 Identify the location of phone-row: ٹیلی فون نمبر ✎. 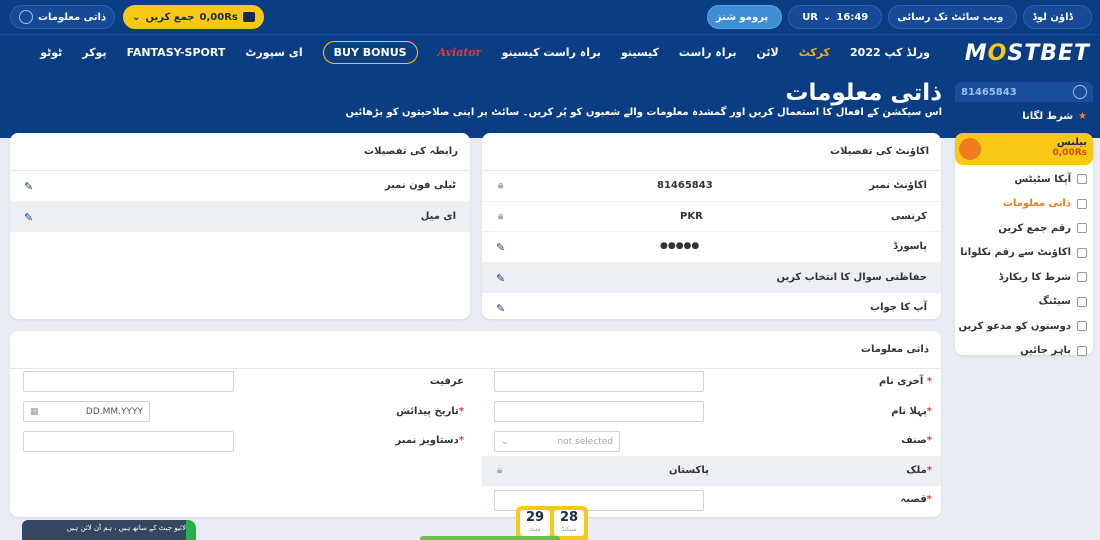
(240, 186).